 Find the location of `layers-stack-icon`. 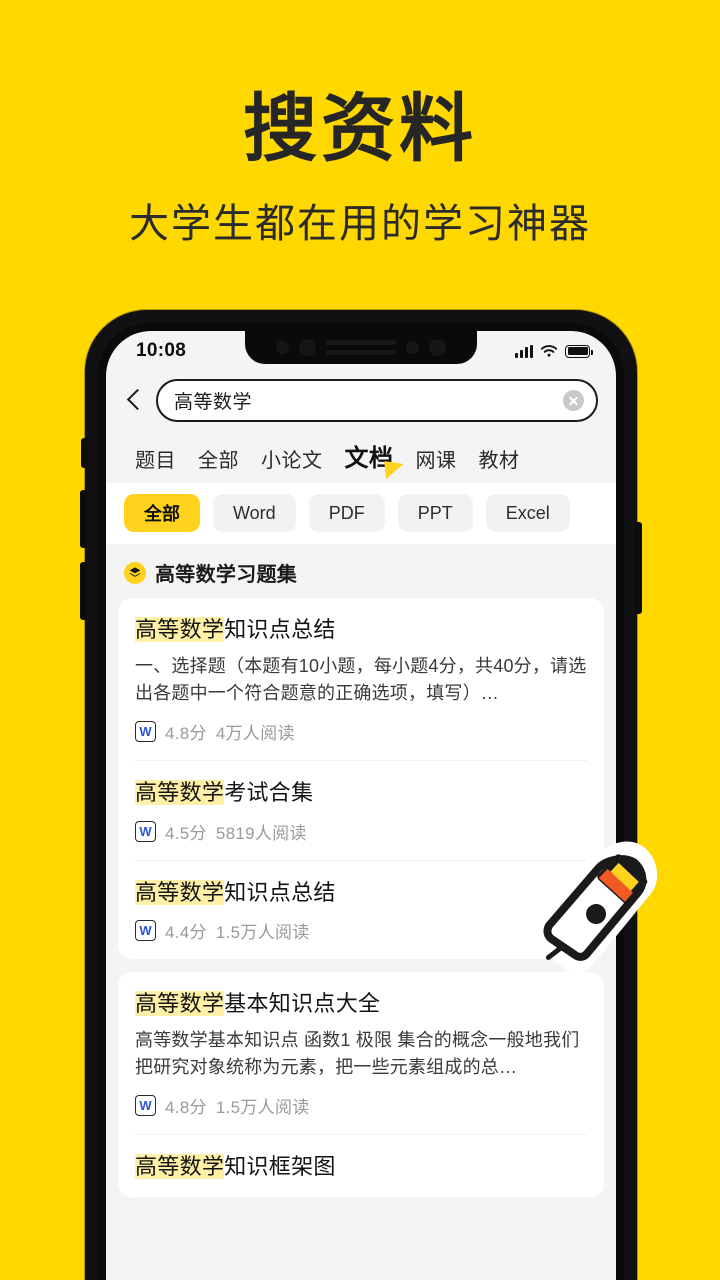

layers-stack-icon is located at coordinates (135, 572).